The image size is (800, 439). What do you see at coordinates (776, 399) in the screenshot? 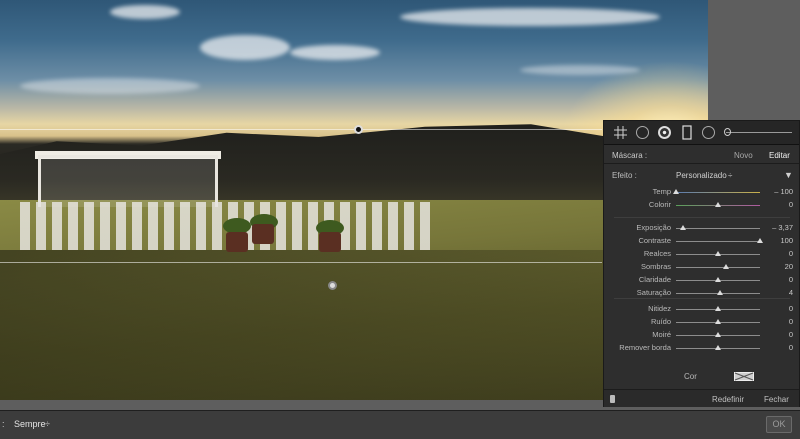
I see `close-button: Fechar` at bounding box center [776, 399].